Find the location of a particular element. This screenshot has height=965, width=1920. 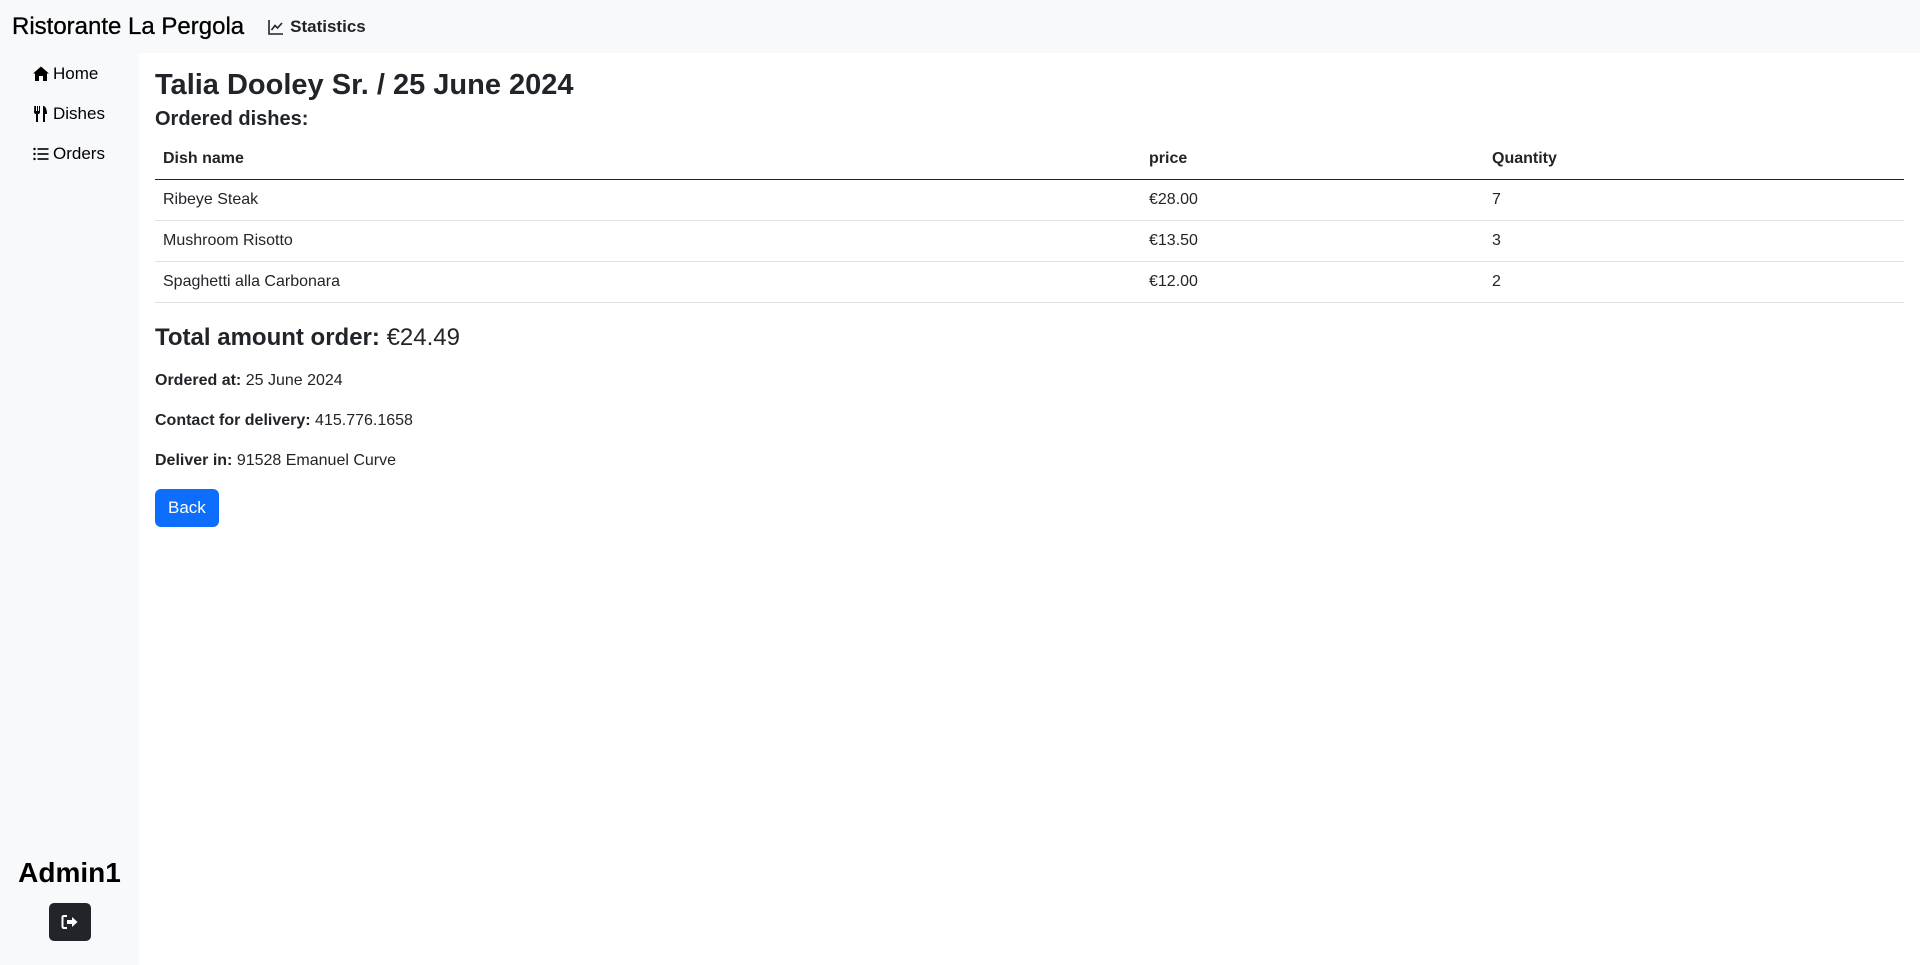

table-header-row: Dish name price Quantity is located at coordinates (1029, 159).